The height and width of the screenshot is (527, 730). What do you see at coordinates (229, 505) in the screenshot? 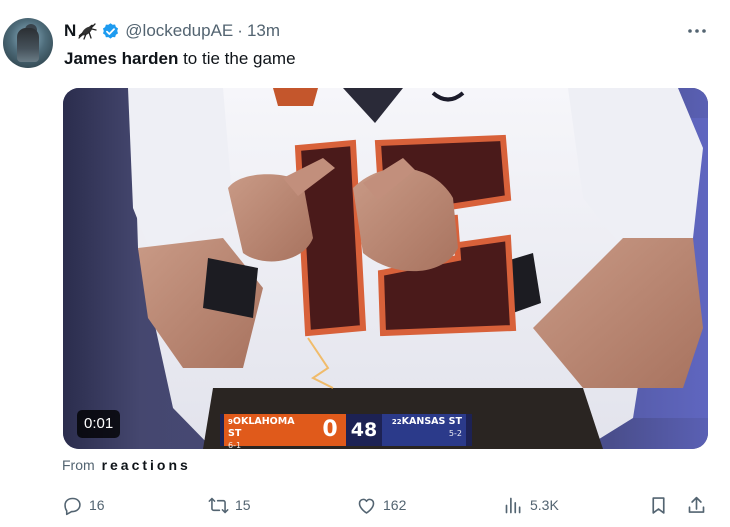
I see `repost-button: 15` at bounding box center [229, 505].